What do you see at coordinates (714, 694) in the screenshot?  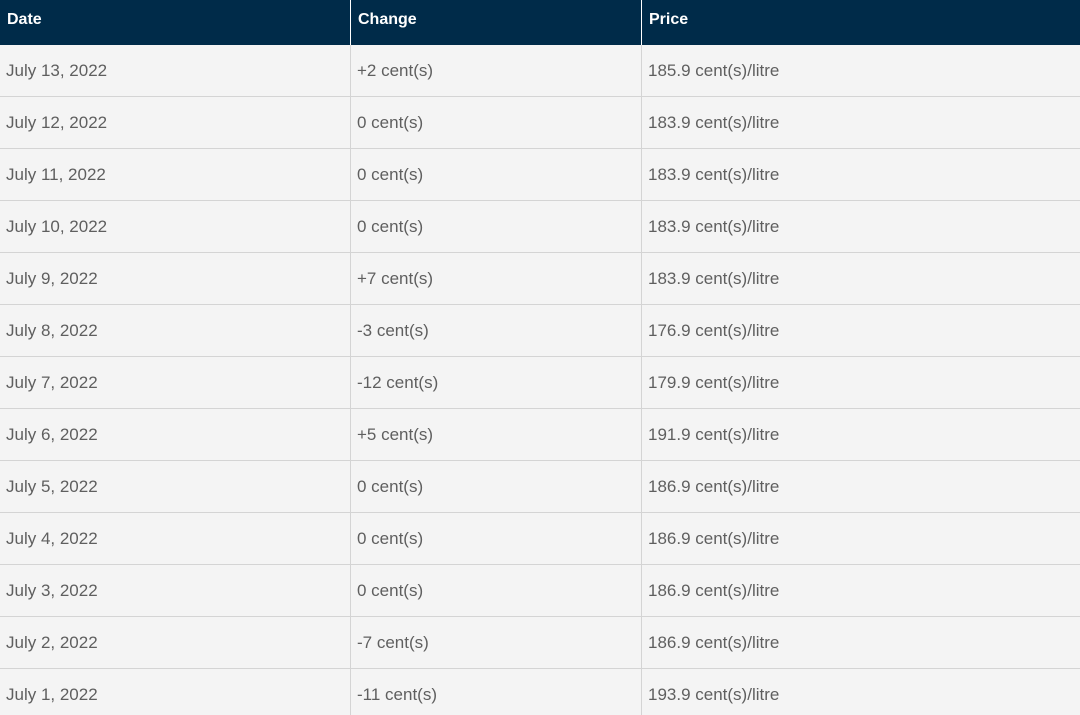 I see `price-cell: 193.9 cent(s)/litre` at bounding box center [714, 694].